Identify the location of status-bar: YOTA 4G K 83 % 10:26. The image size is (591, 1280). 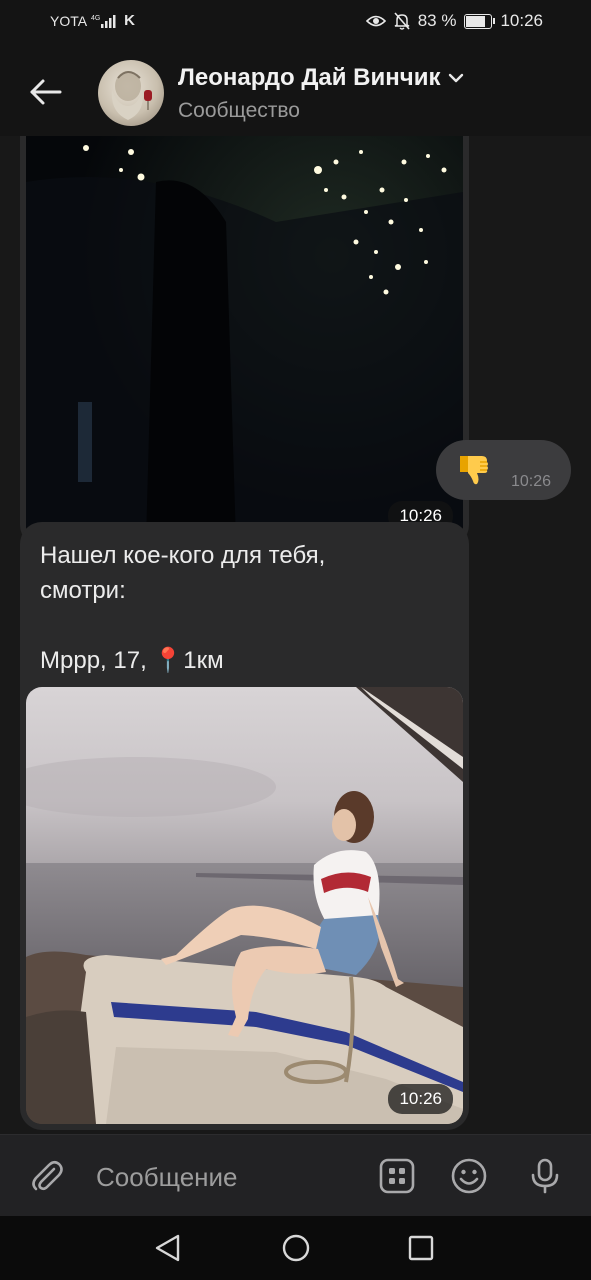
(295, 22).